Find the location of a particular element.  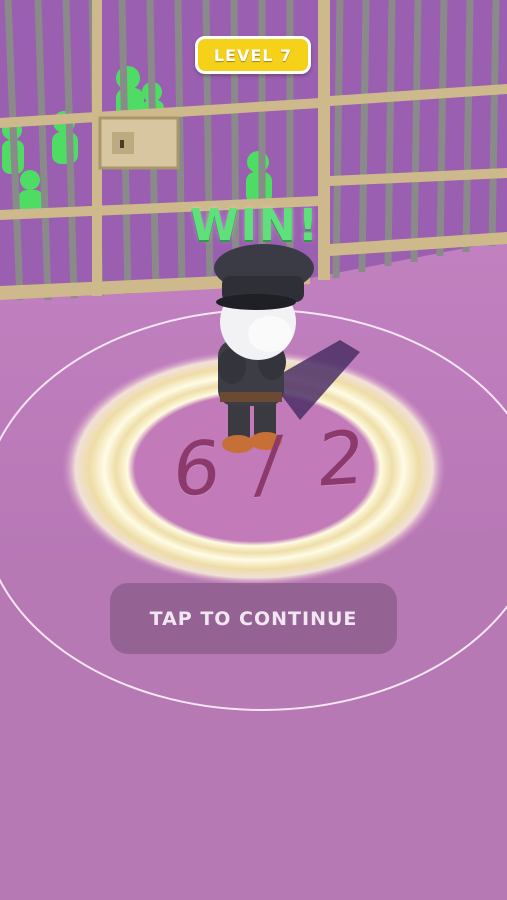

capture-counter: 6 / 2 is located at coordinates (271, 464).